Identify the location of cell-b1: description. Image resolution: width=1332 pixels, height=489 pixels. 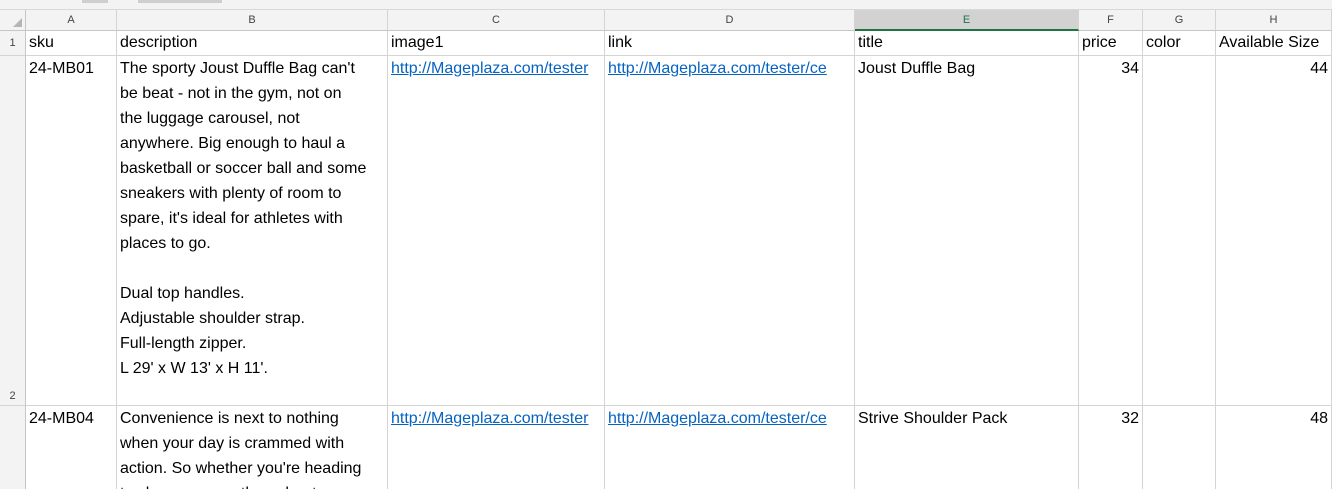
(252, 43).